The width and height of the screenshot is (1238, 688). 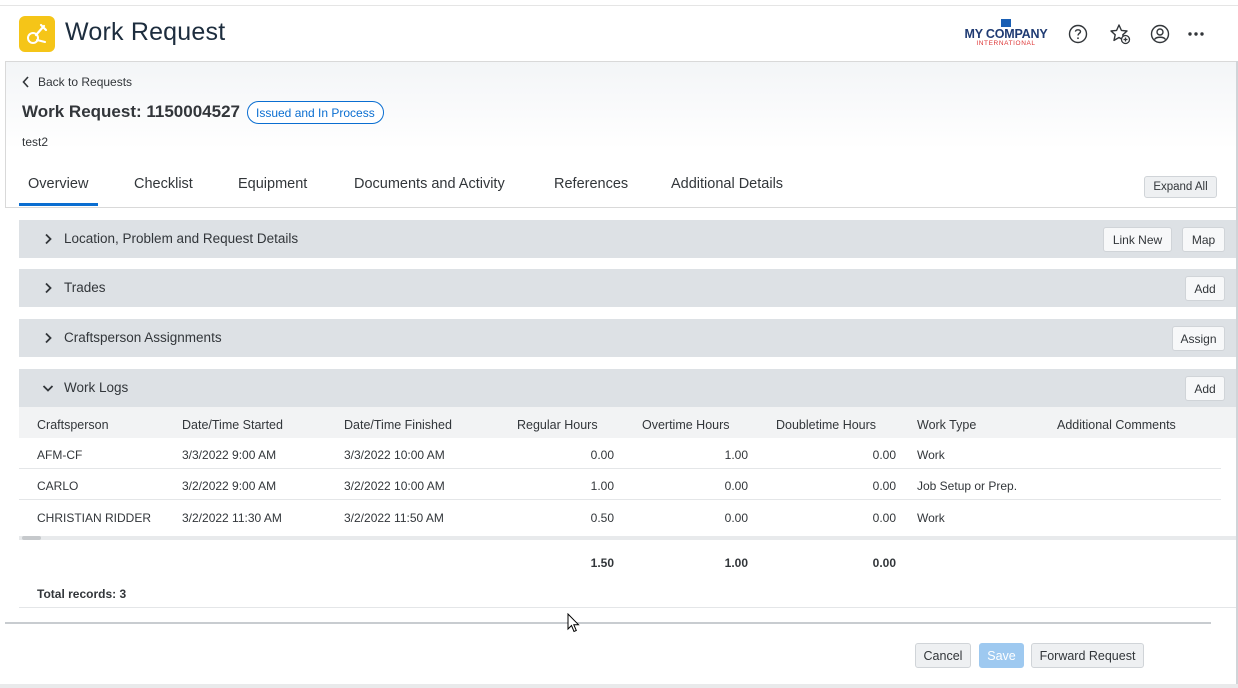 What do you see at coordinates (85, 82) in the screenshot?
I see `back-link-label: Back to Requests` at bounding box center [85, 82].